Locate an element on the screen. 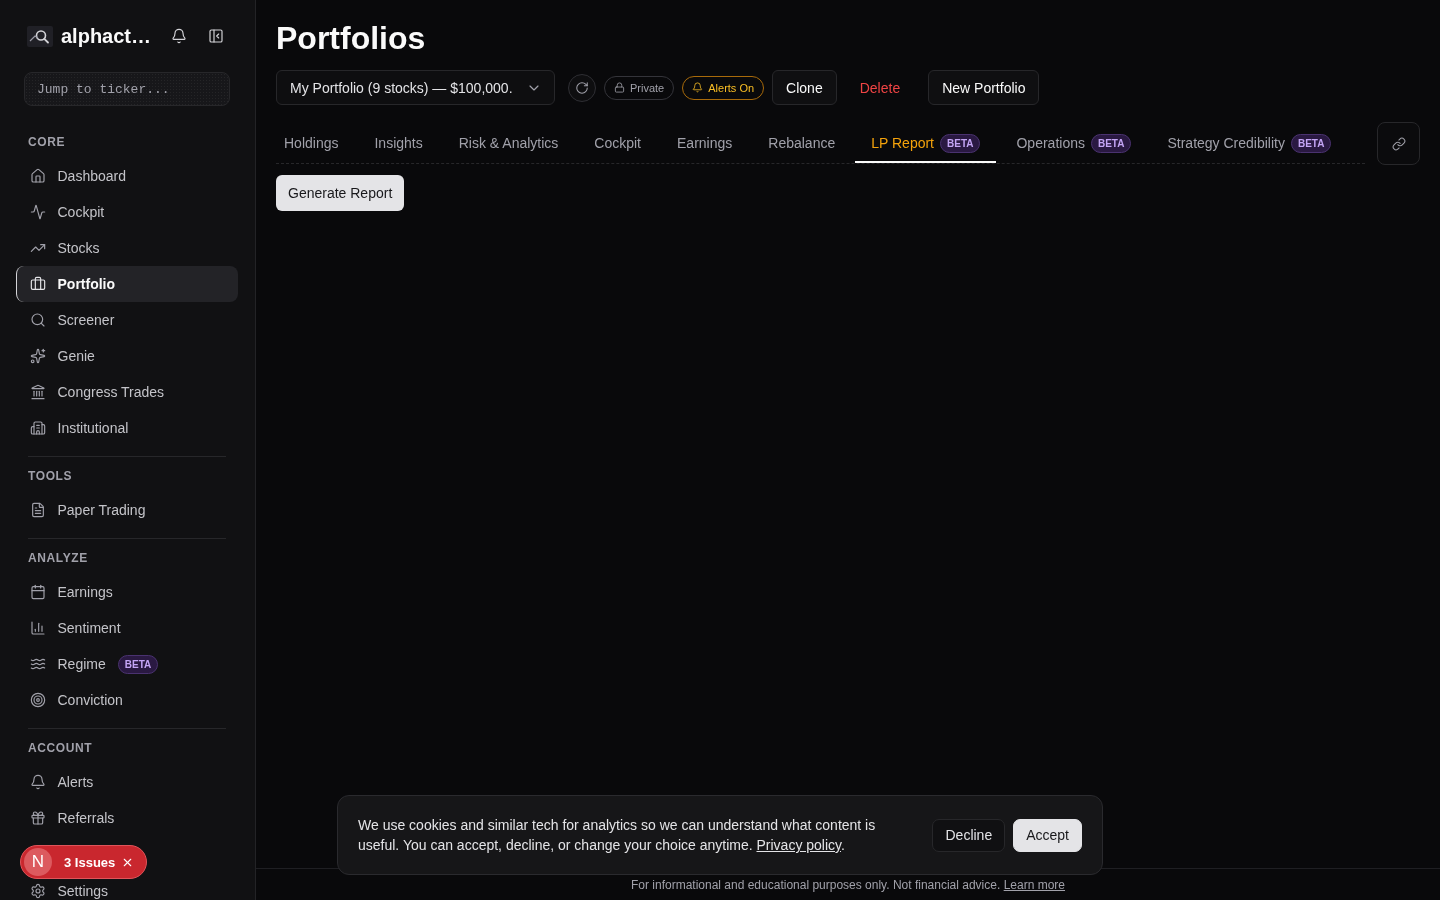  waves-icon is located at coordinates (37, 664).